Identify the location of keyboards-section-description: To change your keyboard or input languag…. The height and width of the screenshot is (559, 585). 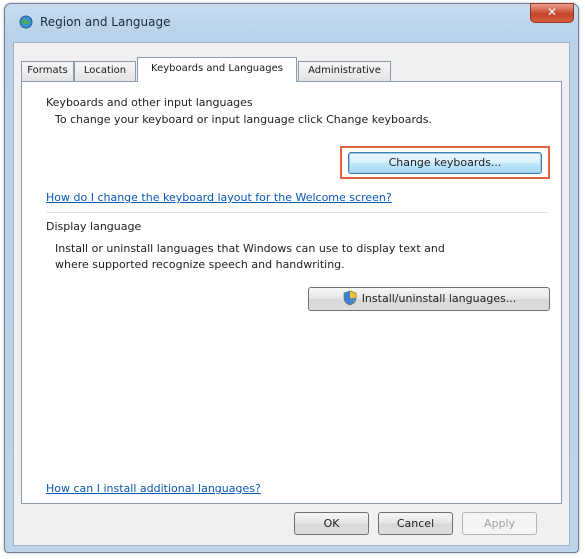
(243, 119).